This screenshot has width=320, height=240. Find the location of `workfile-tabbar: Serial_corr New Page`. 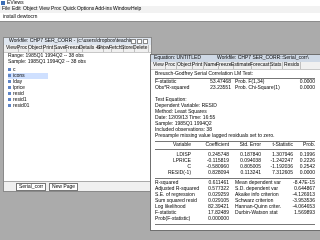

workfile-tabbar: Serial_corr New Page is located at coordinates (77, 186).